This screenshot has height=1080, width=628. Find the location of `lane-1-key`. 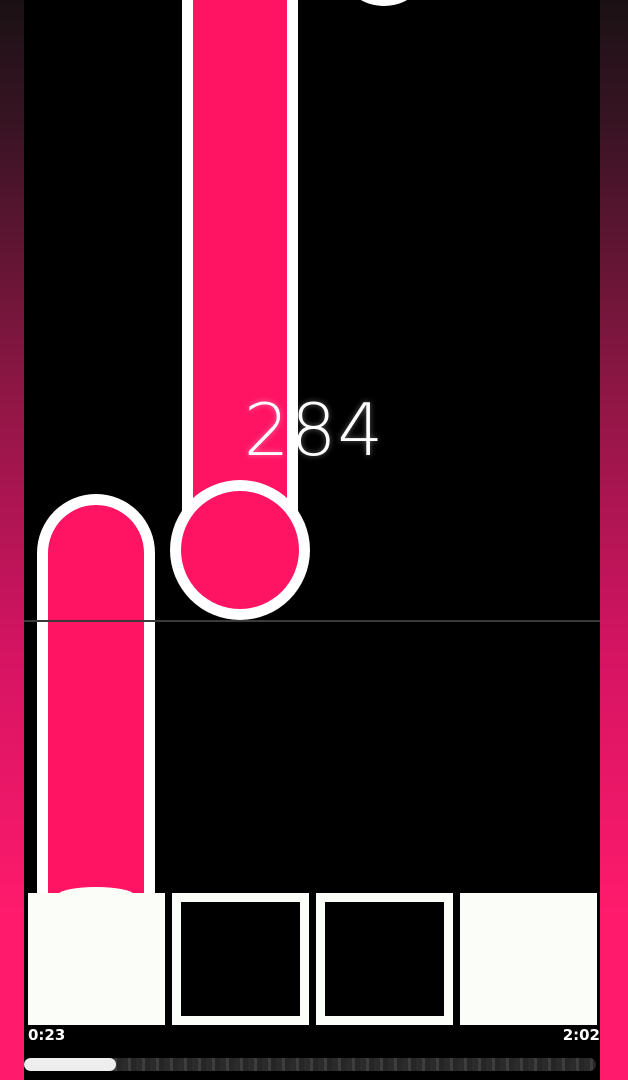

lane-1-key is located at coordinates (96, 959).